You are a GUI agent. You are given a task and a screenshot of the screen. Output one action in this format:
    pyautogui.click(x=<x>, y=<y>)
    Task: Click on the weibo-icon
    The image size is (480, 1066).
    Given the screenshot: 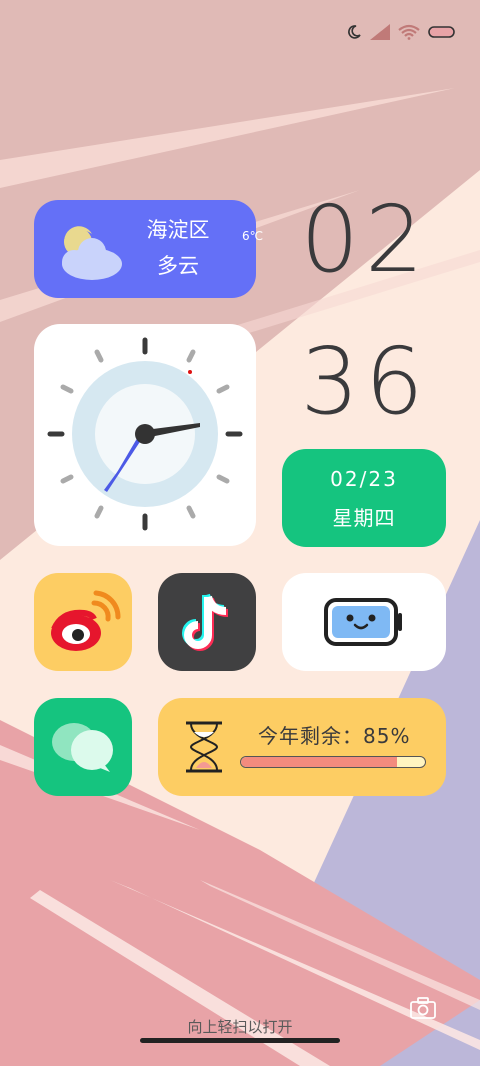 What is the action you would take?
    pyautogui.click(x=86, y=620)
    